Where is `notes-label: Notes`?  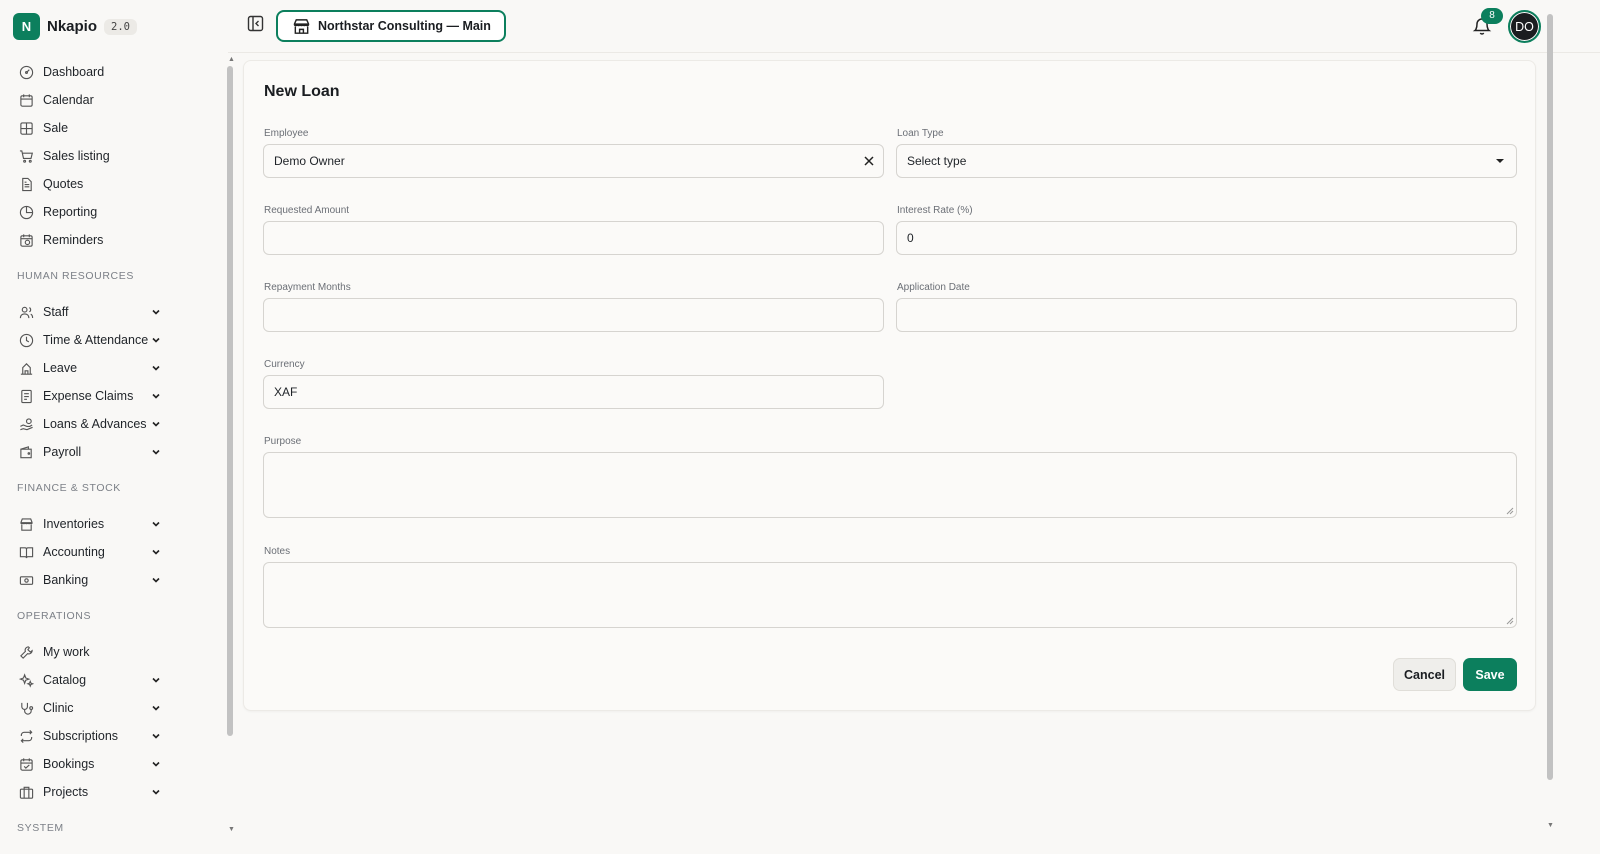
notes-label: Notes is located at coordinates (277, 551).